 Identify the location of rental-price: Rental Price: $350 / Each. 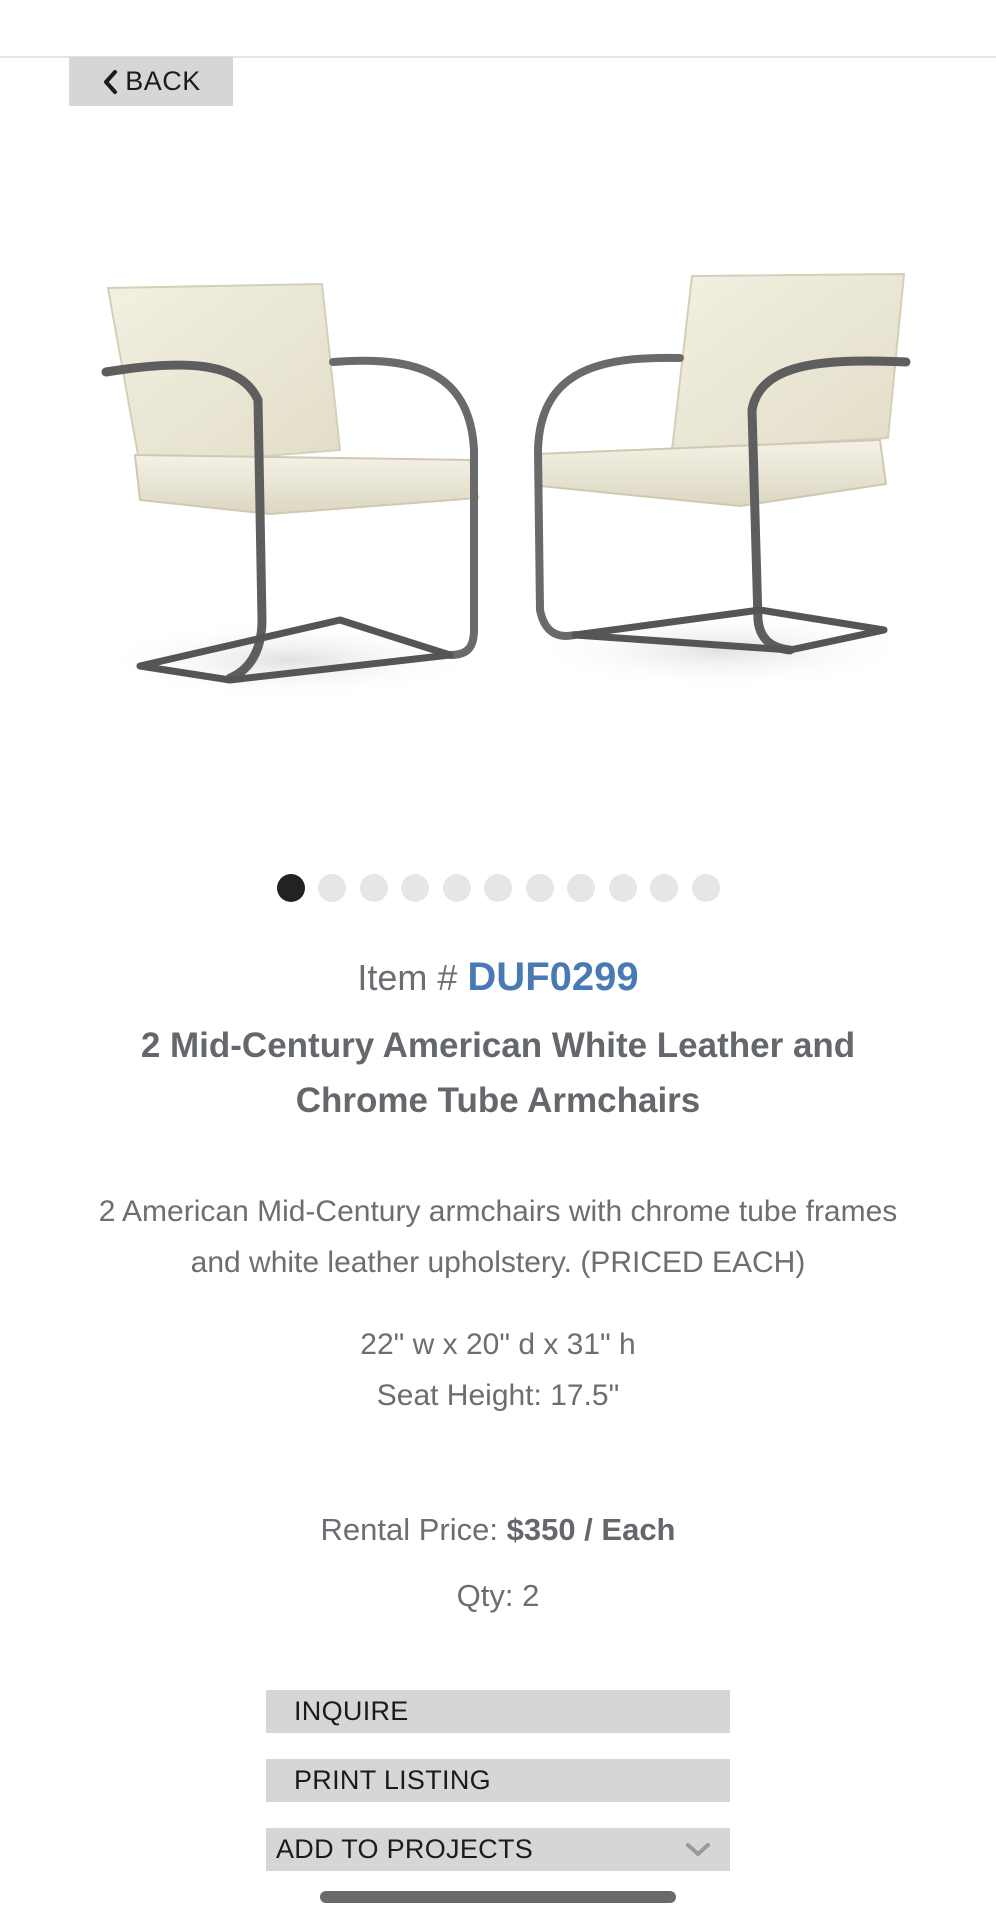
(498, 1530).